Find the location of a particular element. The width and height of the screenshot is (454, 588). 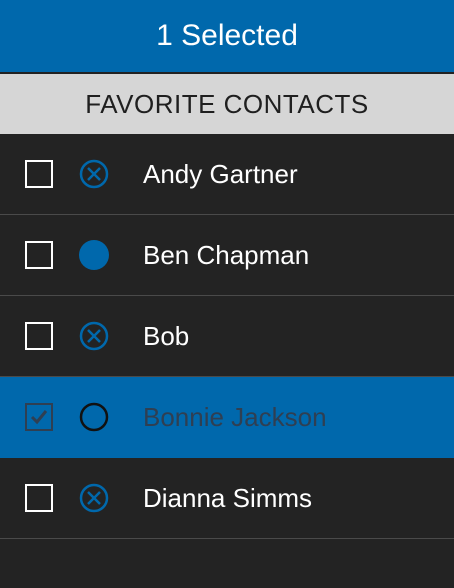

contact-row-bonnie-jackson: Bonnie Jackson is located at coordinates (227, 417).